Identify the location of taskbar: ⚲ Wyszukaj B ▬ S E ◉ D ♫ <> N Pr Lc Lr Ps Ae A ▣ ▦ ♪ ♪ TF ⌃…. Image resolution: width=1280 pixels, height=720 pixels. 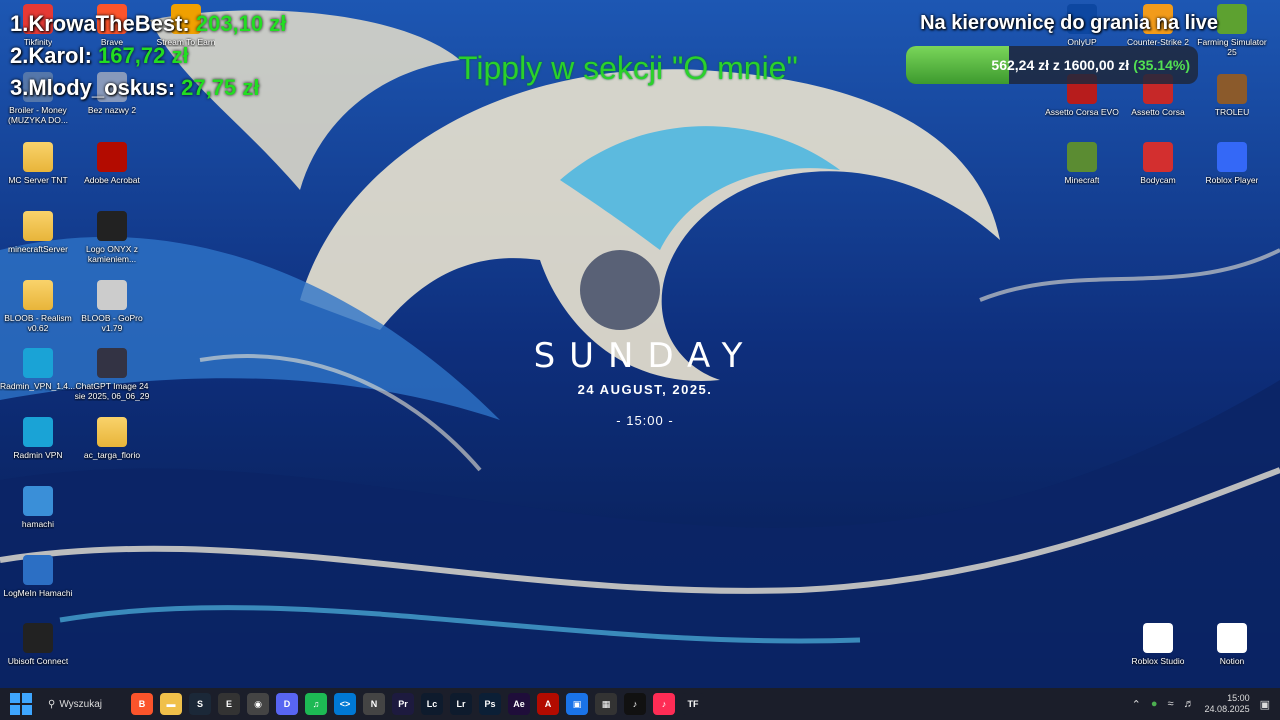
(640, 704).